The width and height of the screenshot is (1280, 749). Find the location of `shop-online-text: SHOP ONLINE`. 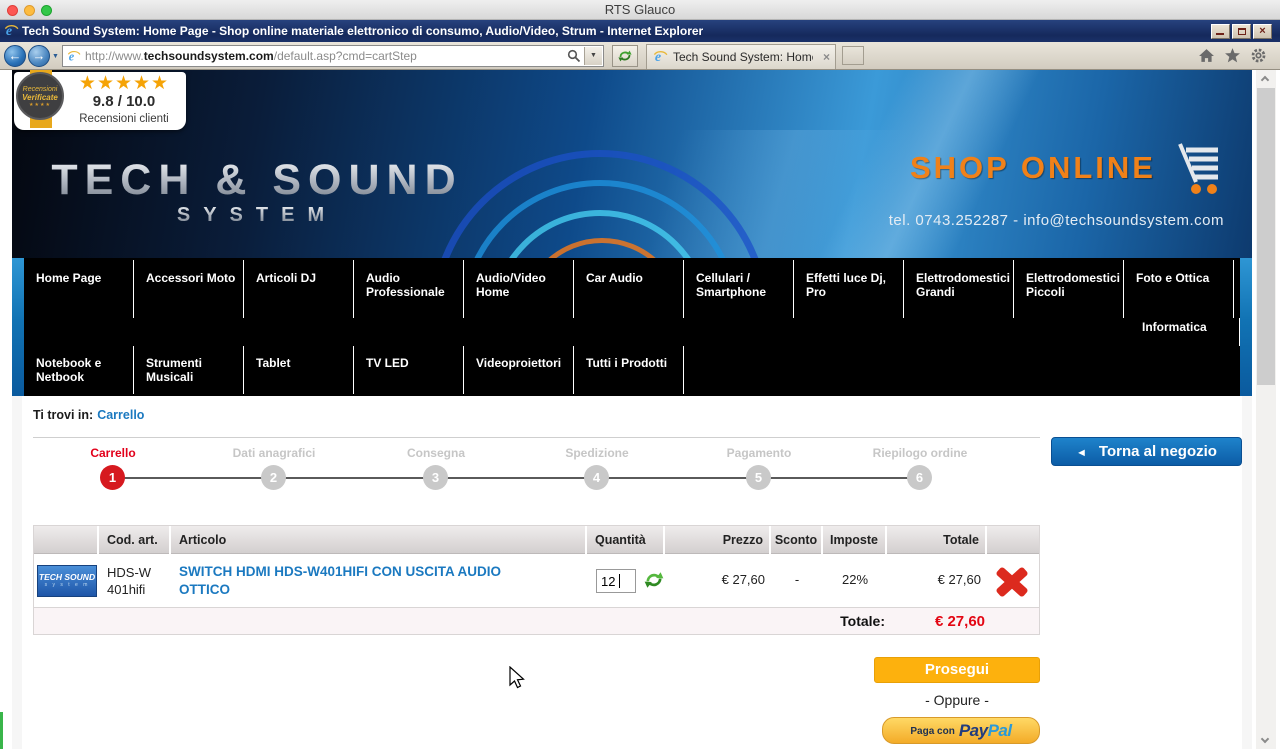

shop-online-text: SHOP ONLINE is located at coordinates (1032, 167).